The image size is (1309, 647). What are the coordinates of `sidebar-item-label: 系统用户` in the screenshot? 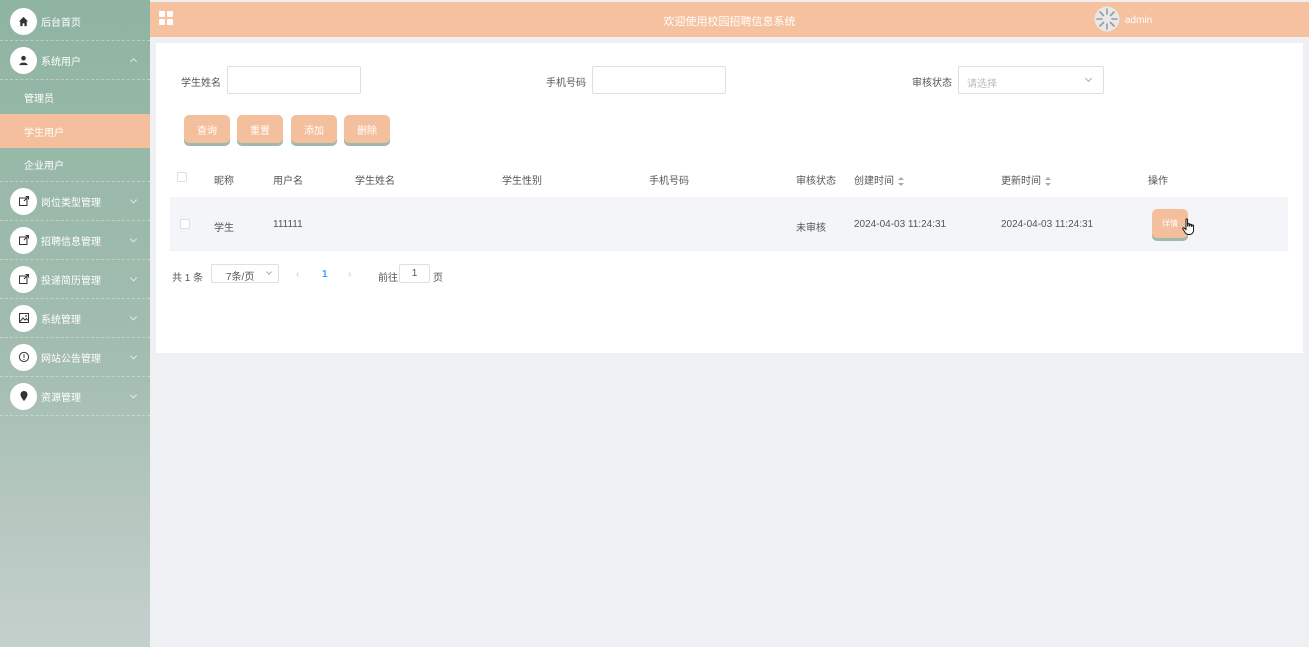 It's located at (61, 62).